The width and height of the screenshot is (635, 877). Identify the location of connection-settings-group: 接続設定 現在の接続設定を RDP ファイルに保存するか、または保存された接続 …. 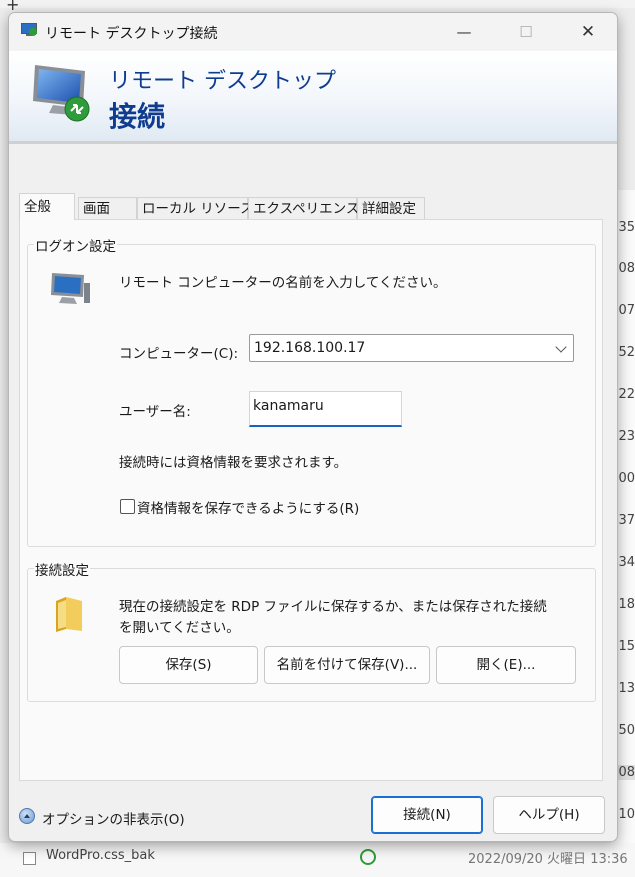
(311, 630).